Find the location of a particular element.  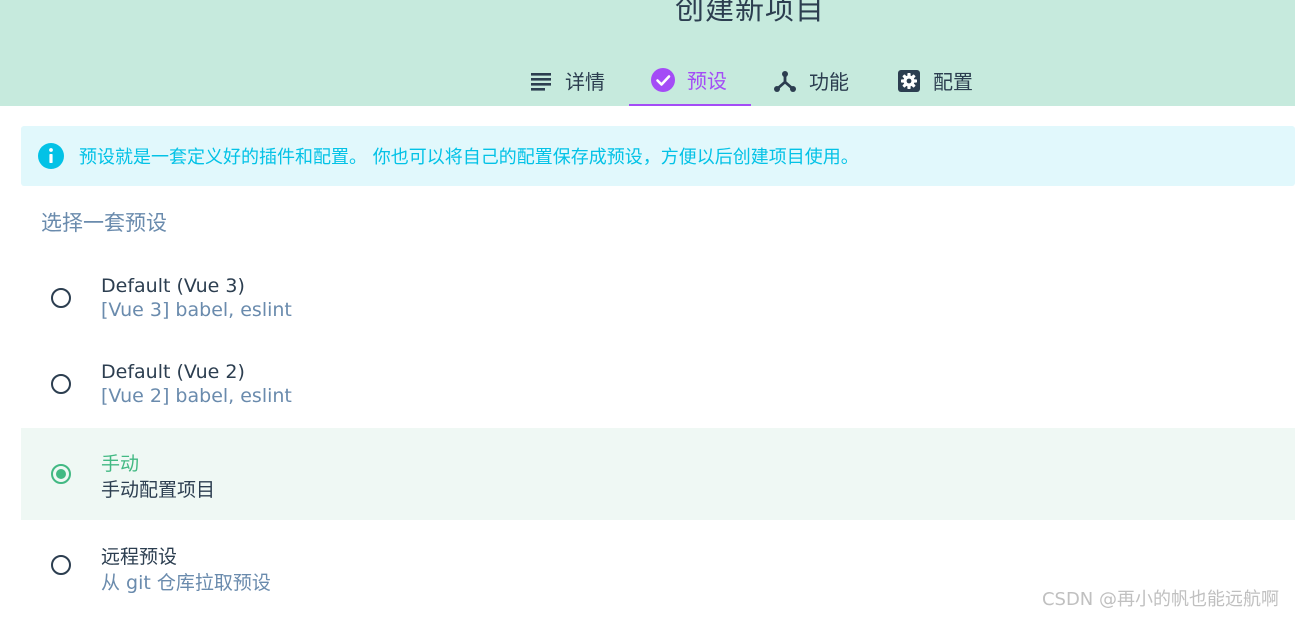

preset-option-manual: 手动 手动配置项目 is located at coordinates (658, 474).